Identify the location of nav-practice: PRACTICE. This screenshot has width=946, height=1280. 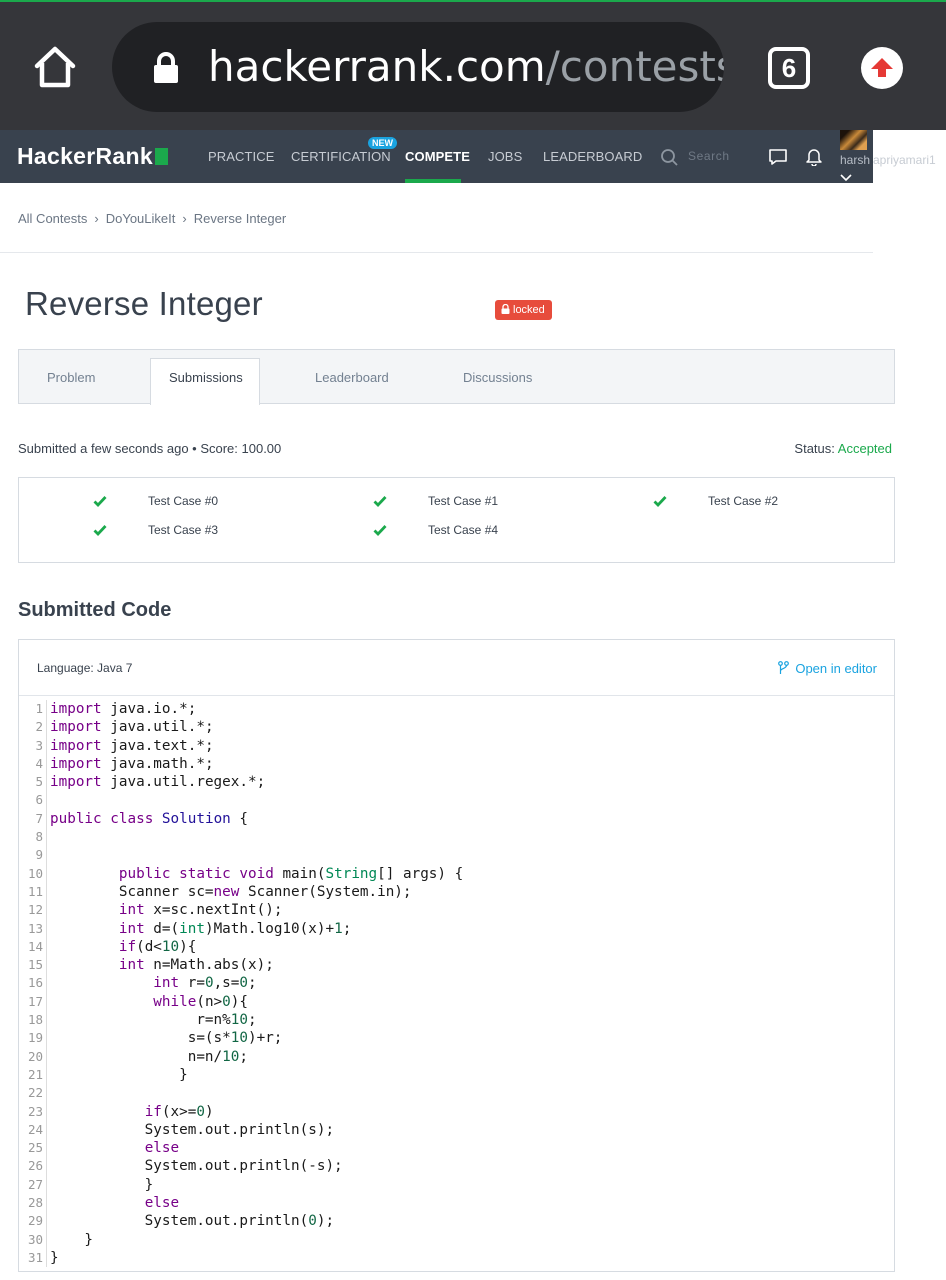
(241, 156).